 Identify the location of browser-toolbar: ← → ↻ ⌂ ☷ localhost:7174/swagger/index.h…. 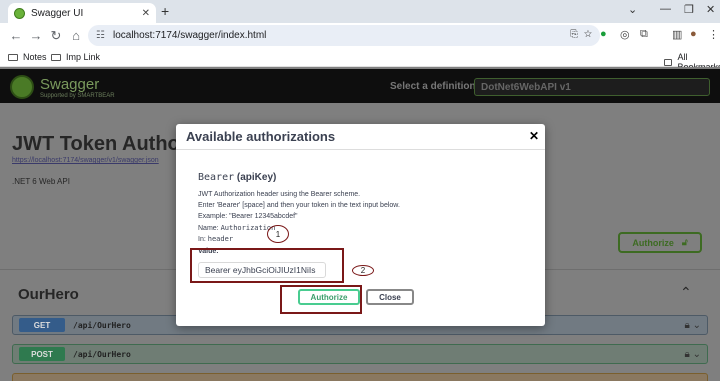
(360, 35).